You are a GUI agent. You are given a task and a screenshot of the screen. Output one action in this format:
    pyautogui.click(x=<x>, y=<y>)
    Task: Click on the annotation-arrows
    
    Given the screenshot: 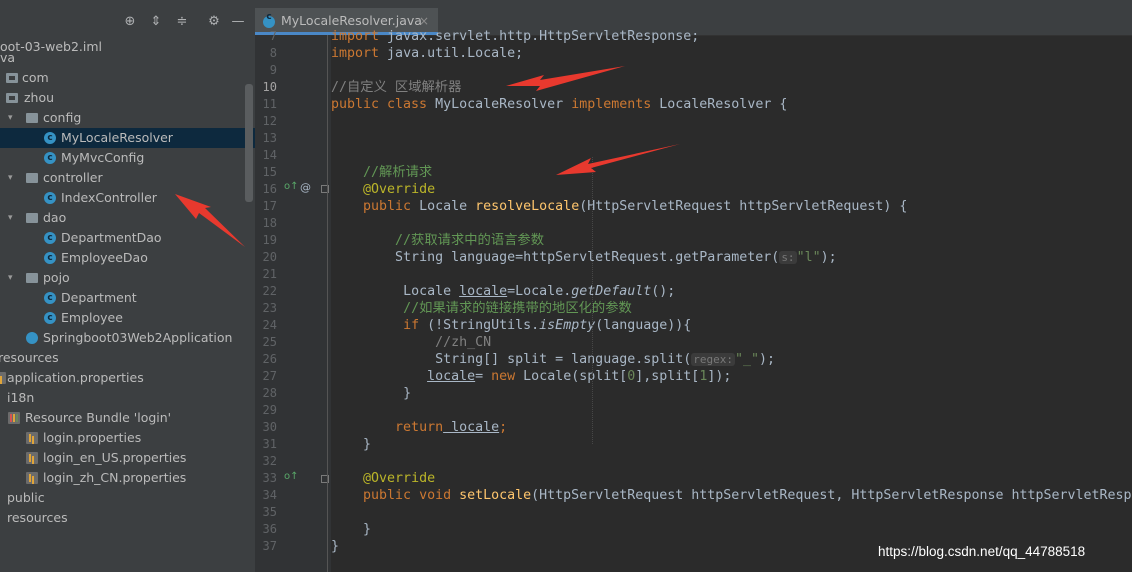 What is the action you would take?
    pyautogui.click(x=427, y=156)
    